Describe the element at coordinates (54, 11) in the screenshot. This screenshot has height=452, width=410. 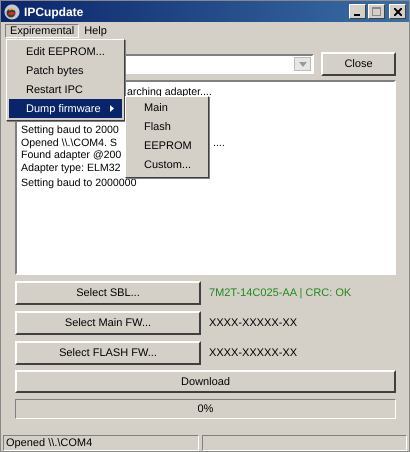
I see `window-title: IPCupdate` at that location.